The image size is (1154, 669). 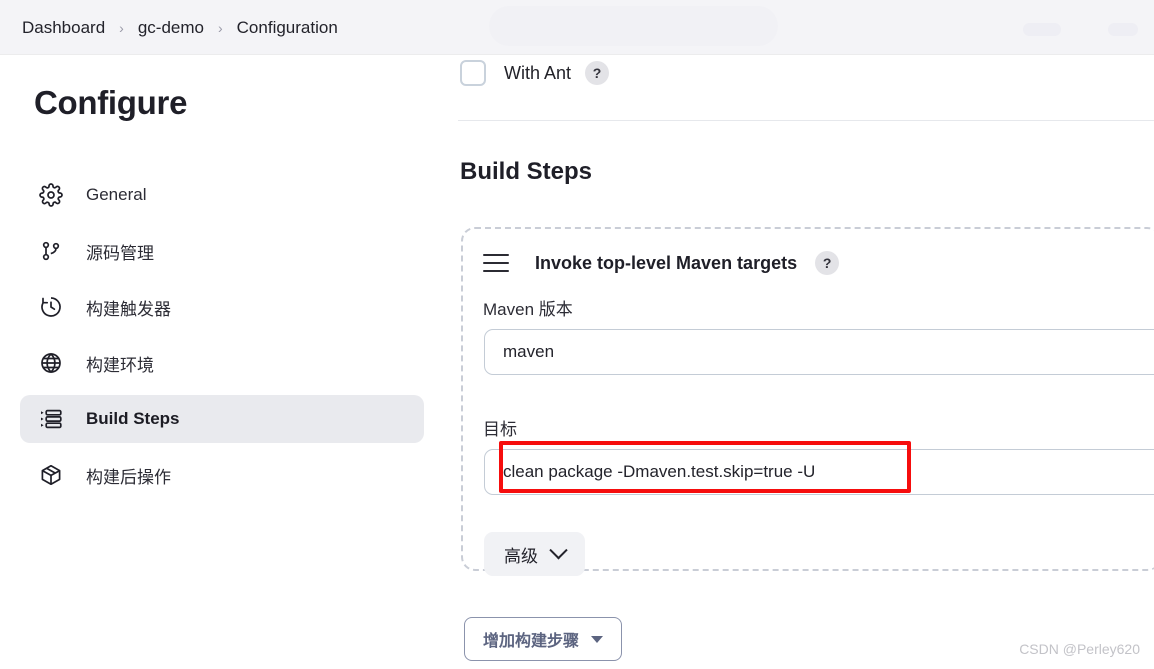 I want to click on gear-icon, so click(x=51, y=195).